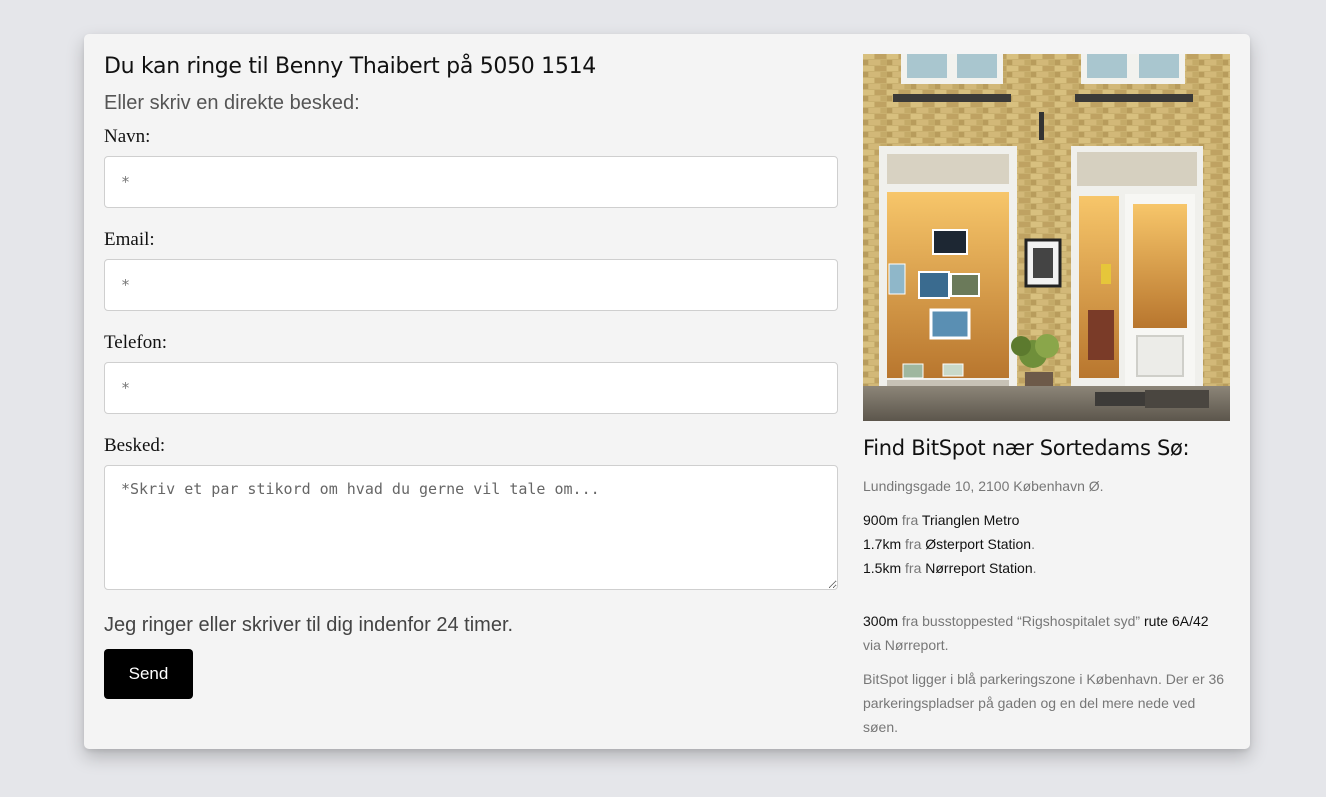 The image size is (1326, 797). What do you see at coordinates (127, 136) in the screenshot?
I see `name-label: Navn:` at bounding box center [127, 136].